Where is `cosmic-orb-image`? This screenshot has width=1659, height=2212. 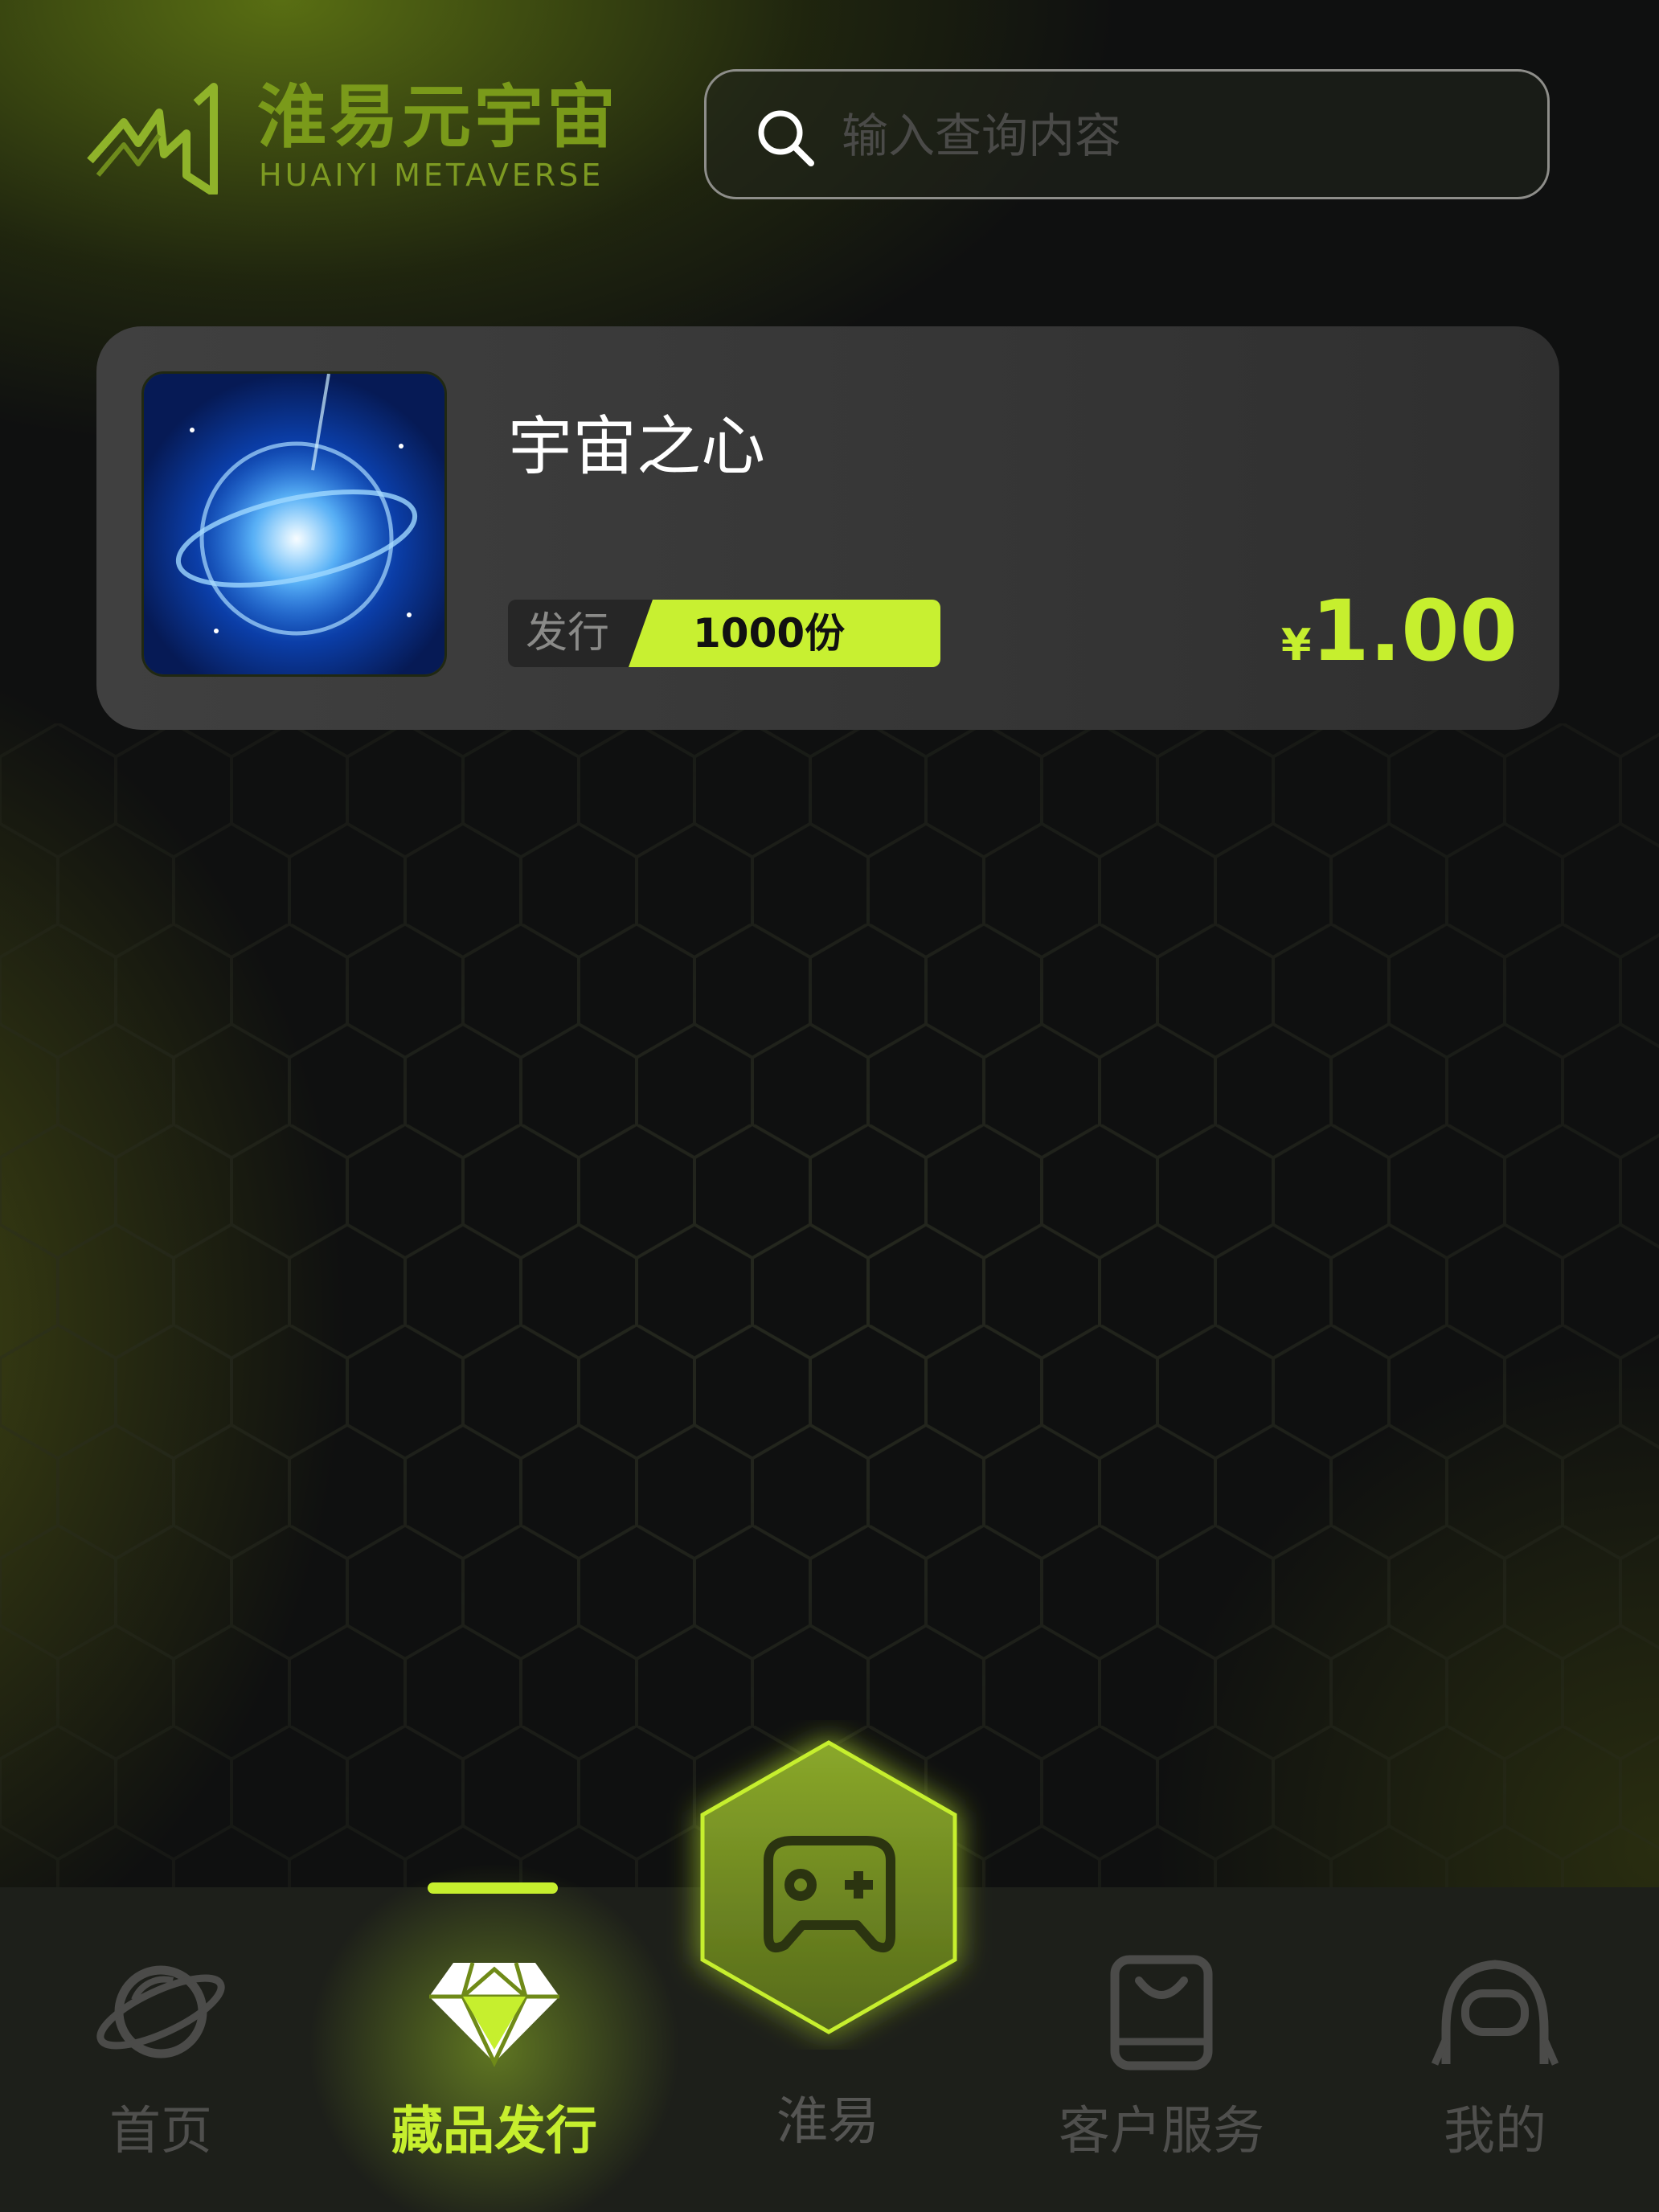
cosmic-orb-image is located at coordinates (294, 524).